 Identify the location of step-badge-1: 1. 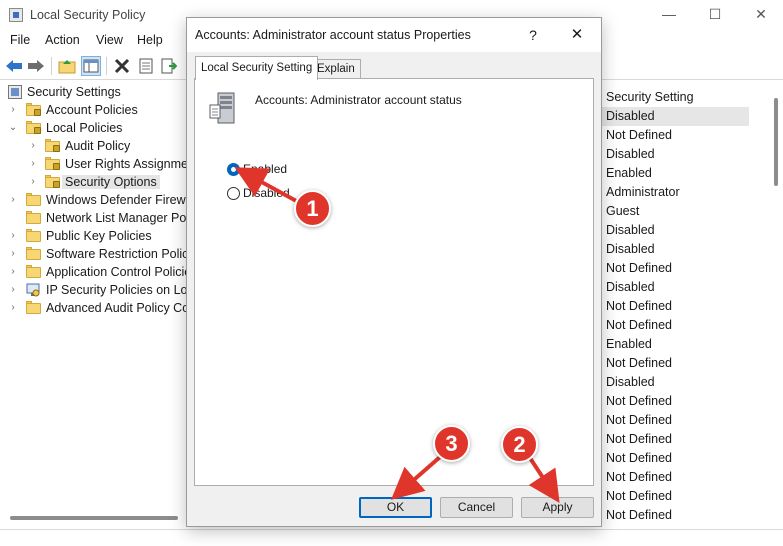
(312, 208).